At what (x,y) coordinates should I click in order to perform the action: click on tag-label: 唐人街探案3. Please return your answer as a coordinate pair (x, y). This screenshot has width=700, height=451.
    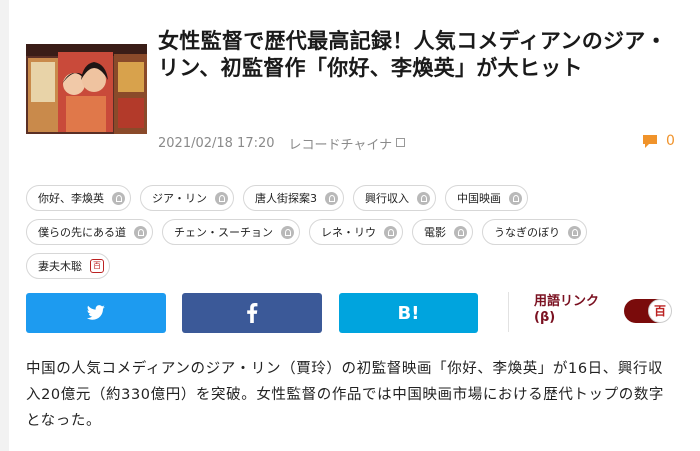
    Looking at the image, I should click on (286, 198).